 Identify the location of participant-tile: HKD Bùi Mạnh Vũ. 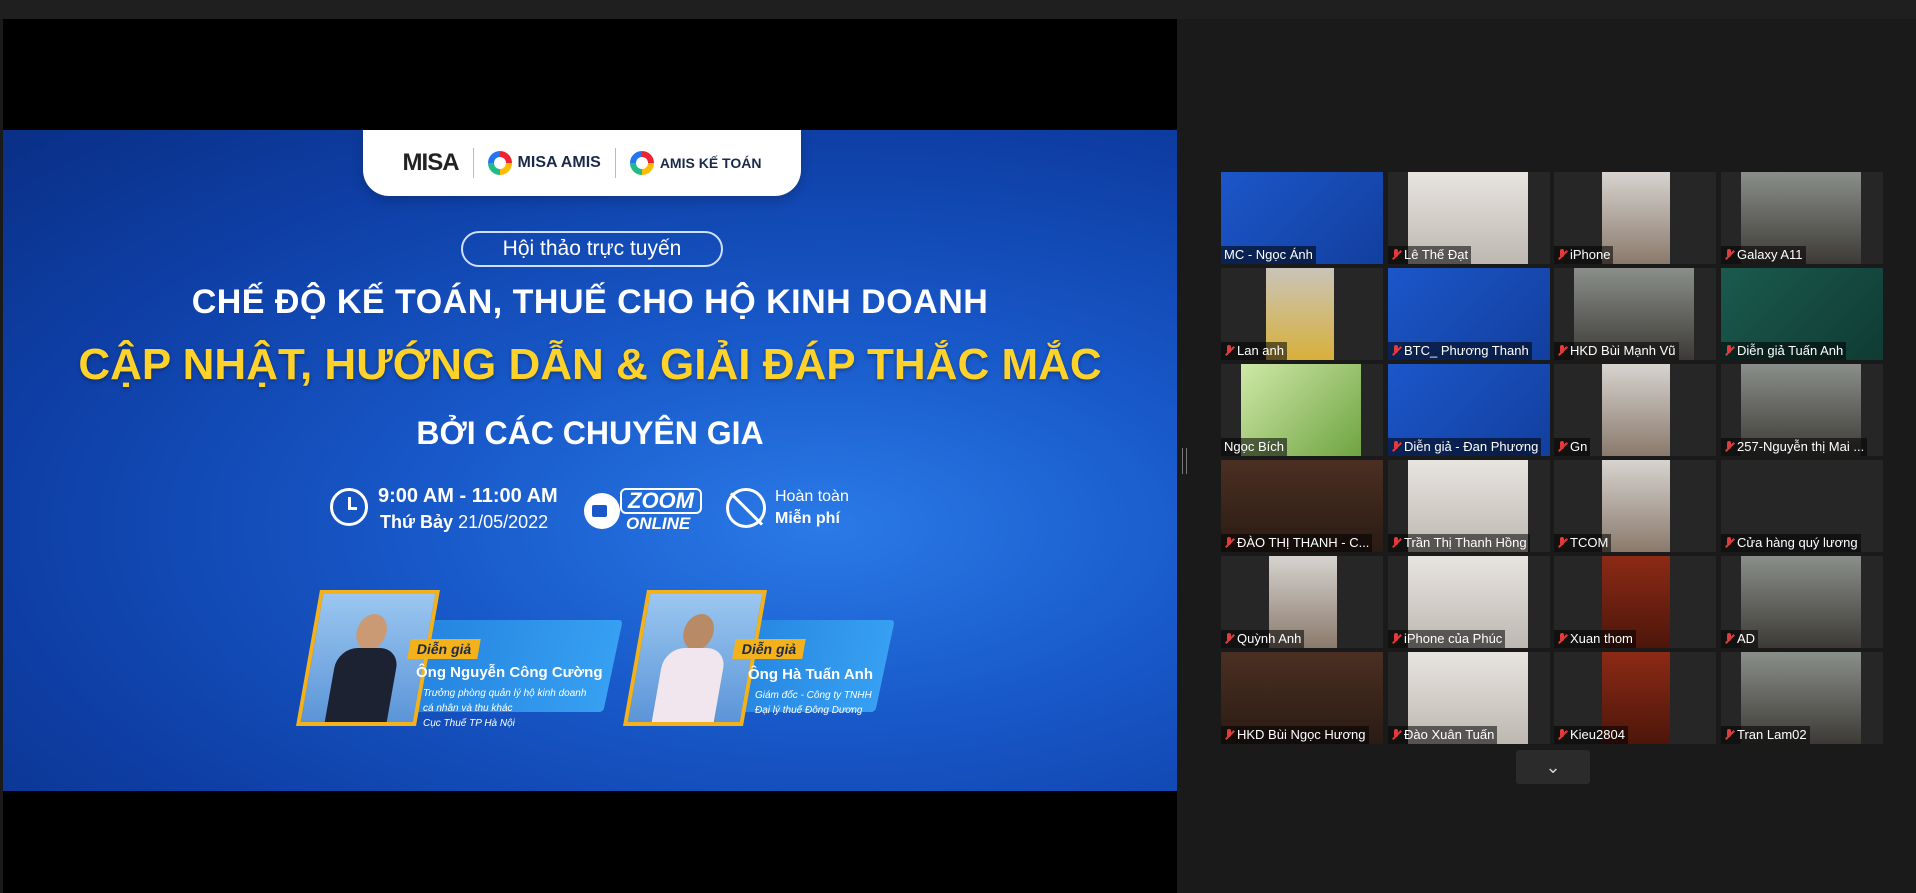
(1635, 314).